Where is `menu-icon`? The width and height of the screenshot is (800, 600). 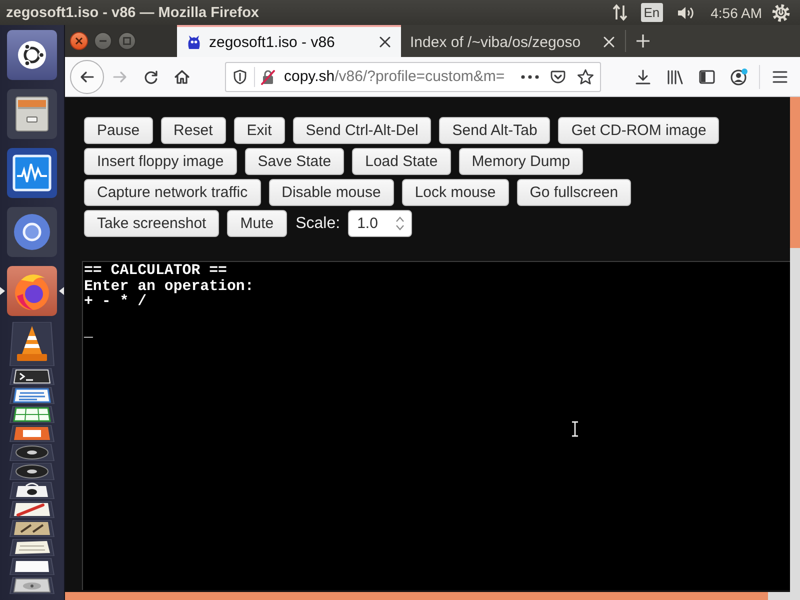 menu-icon is located at coordinates (780, 76).